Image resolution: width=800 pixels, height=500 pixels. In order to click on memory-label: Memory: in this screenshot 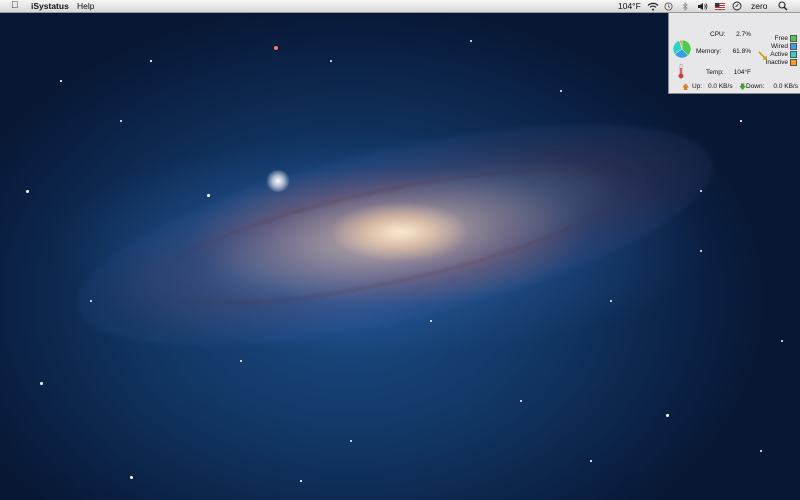, I will do `click(709, 51)`.